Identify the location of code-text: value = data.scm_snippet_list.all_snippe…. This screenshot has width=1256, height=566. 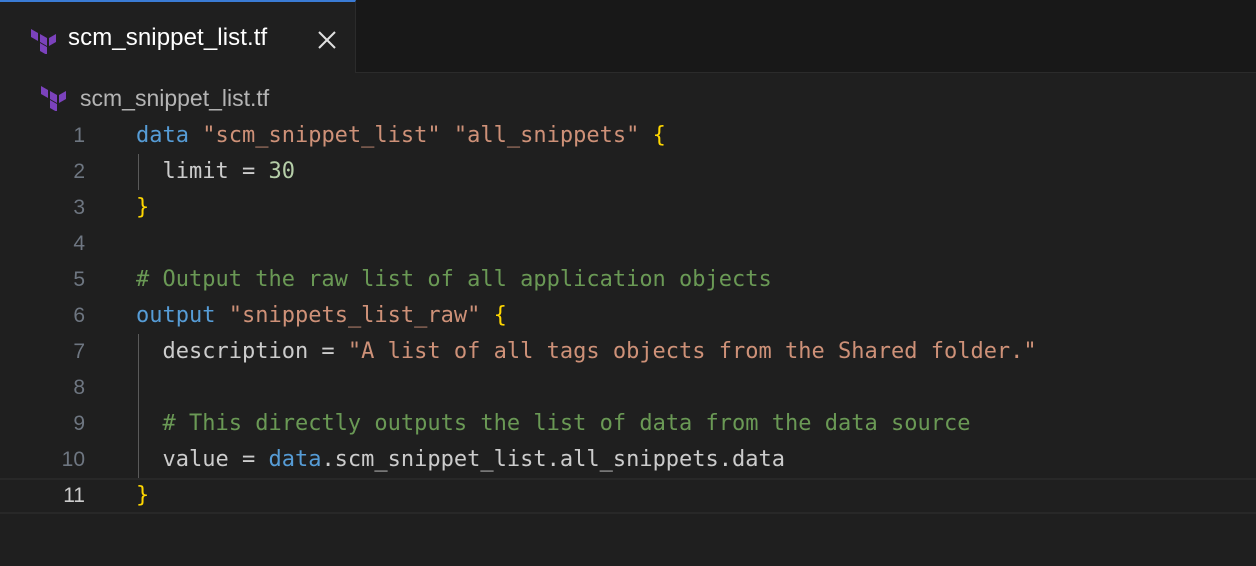
(460, 460).